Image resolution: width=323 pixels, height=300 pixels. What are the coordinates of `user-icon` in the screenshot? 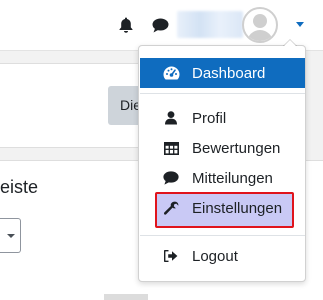 It's located at (171, 118).